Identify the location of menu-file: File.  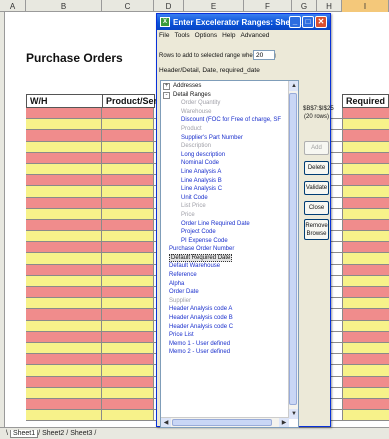
(164, 35).